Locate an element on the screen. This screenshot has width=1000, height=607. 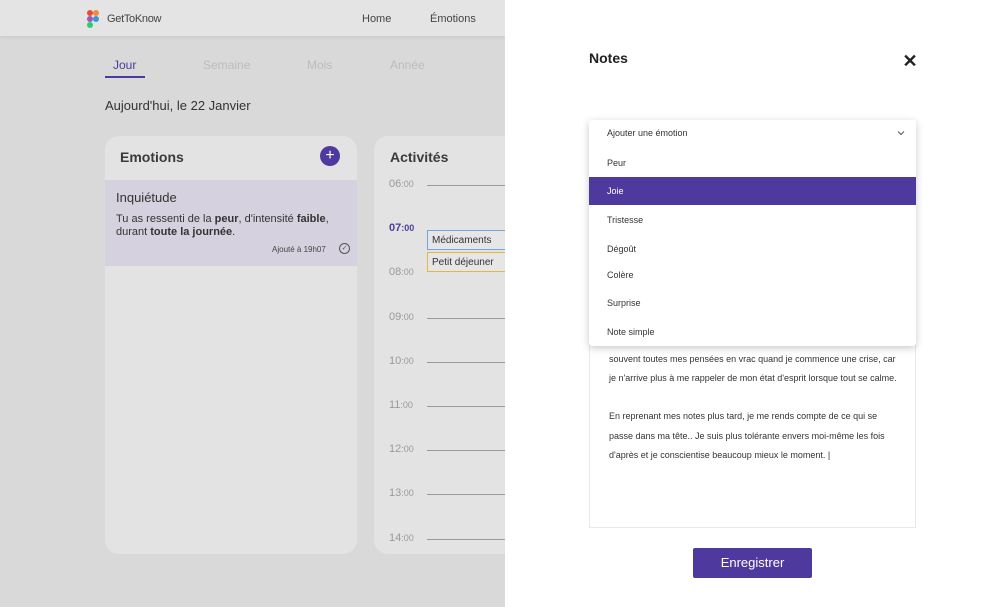
tab-year: Année is located at coordinates (407, 65).